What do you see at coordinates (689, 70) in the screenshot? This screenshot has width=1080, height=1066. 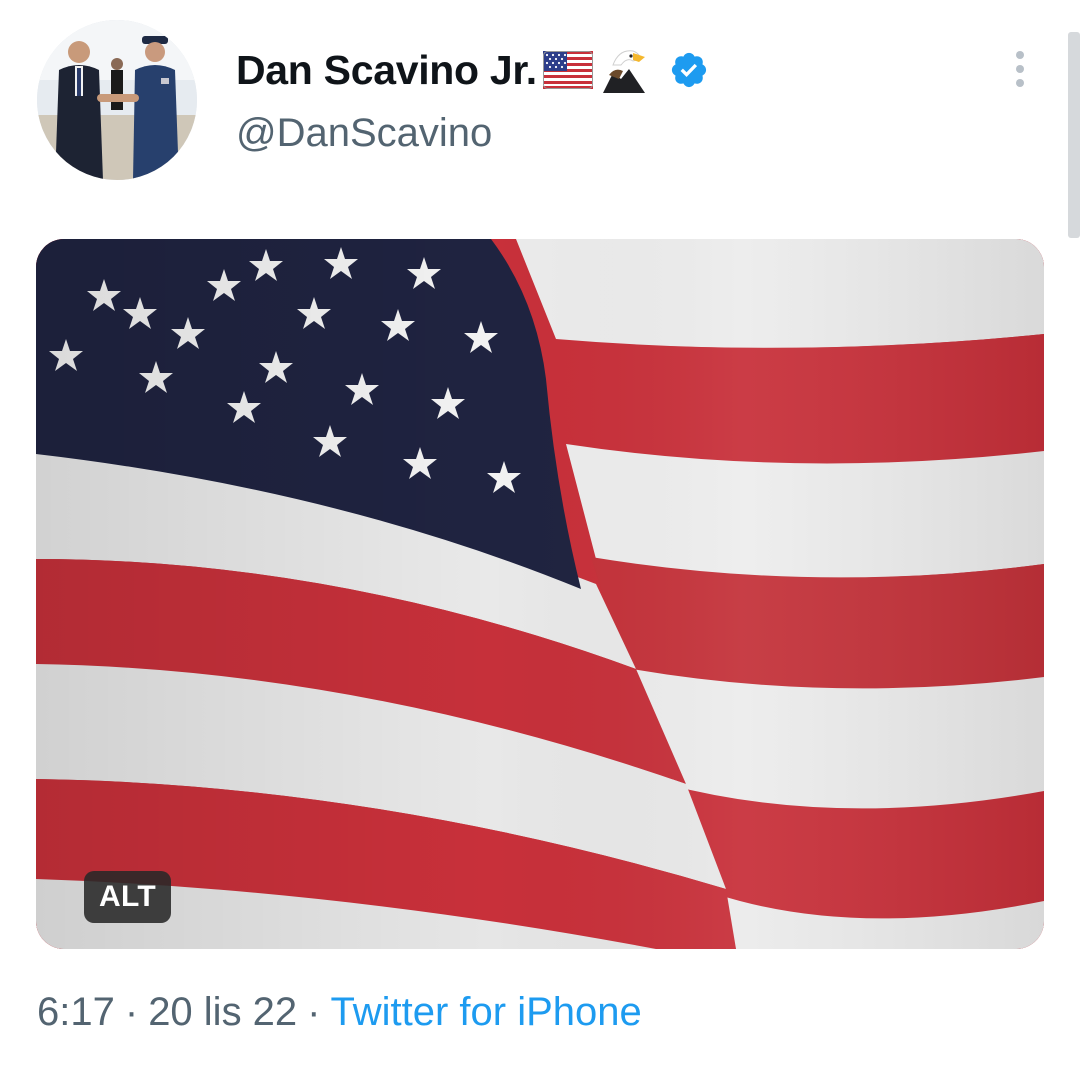 I see `verified-badge-icon` at bounding box center [689, 70].